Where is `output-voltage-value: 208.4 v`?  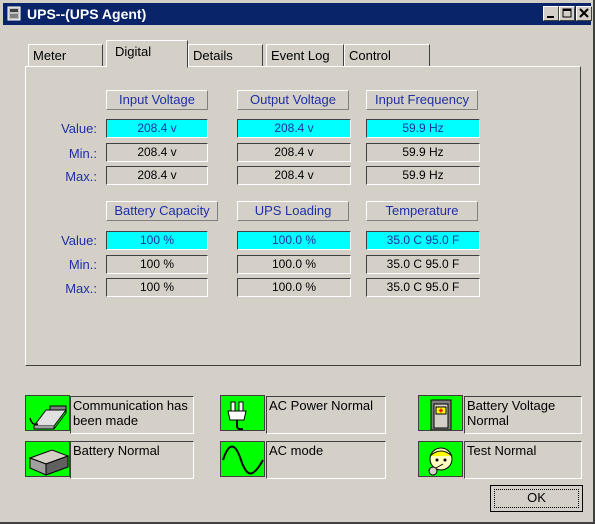 output-voltage-value: 208.4 v is located at coordinates (294, 128).